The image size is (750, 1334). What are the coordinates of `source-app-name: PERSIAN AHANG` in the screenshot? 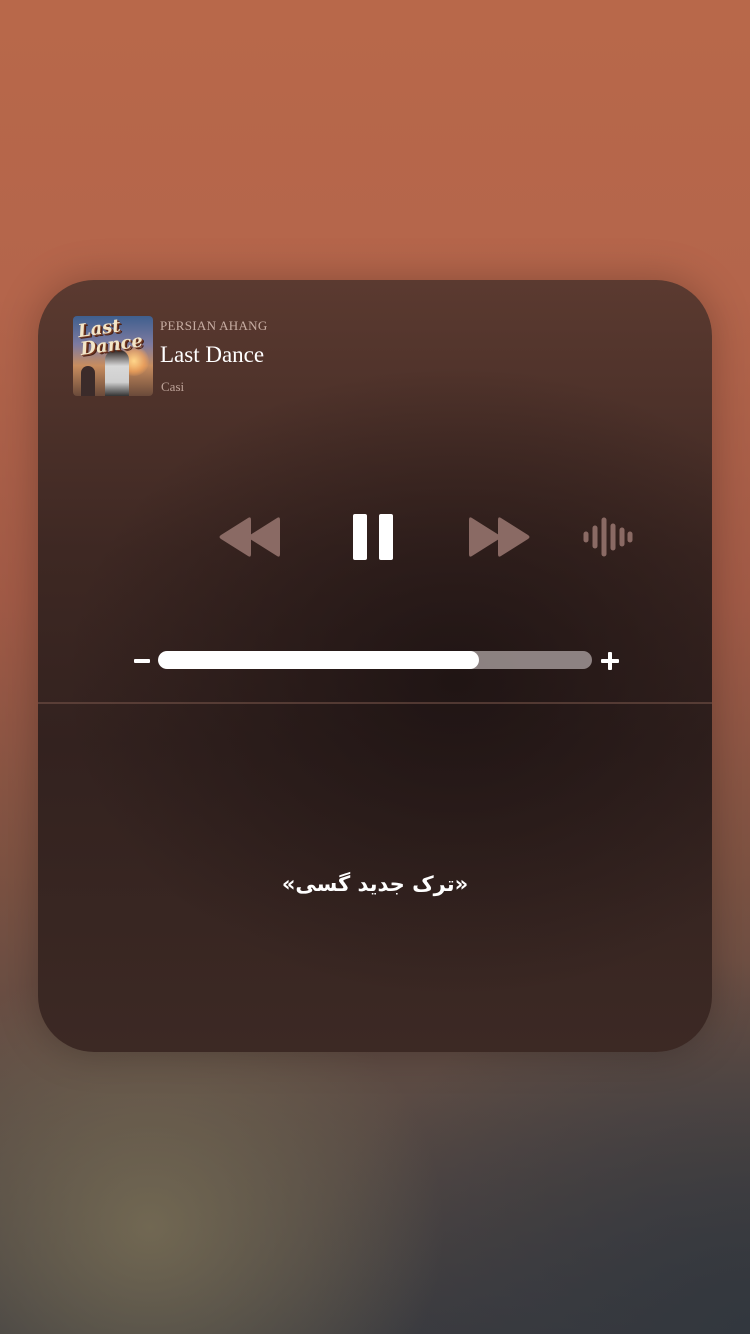 It's located at (214, 325).